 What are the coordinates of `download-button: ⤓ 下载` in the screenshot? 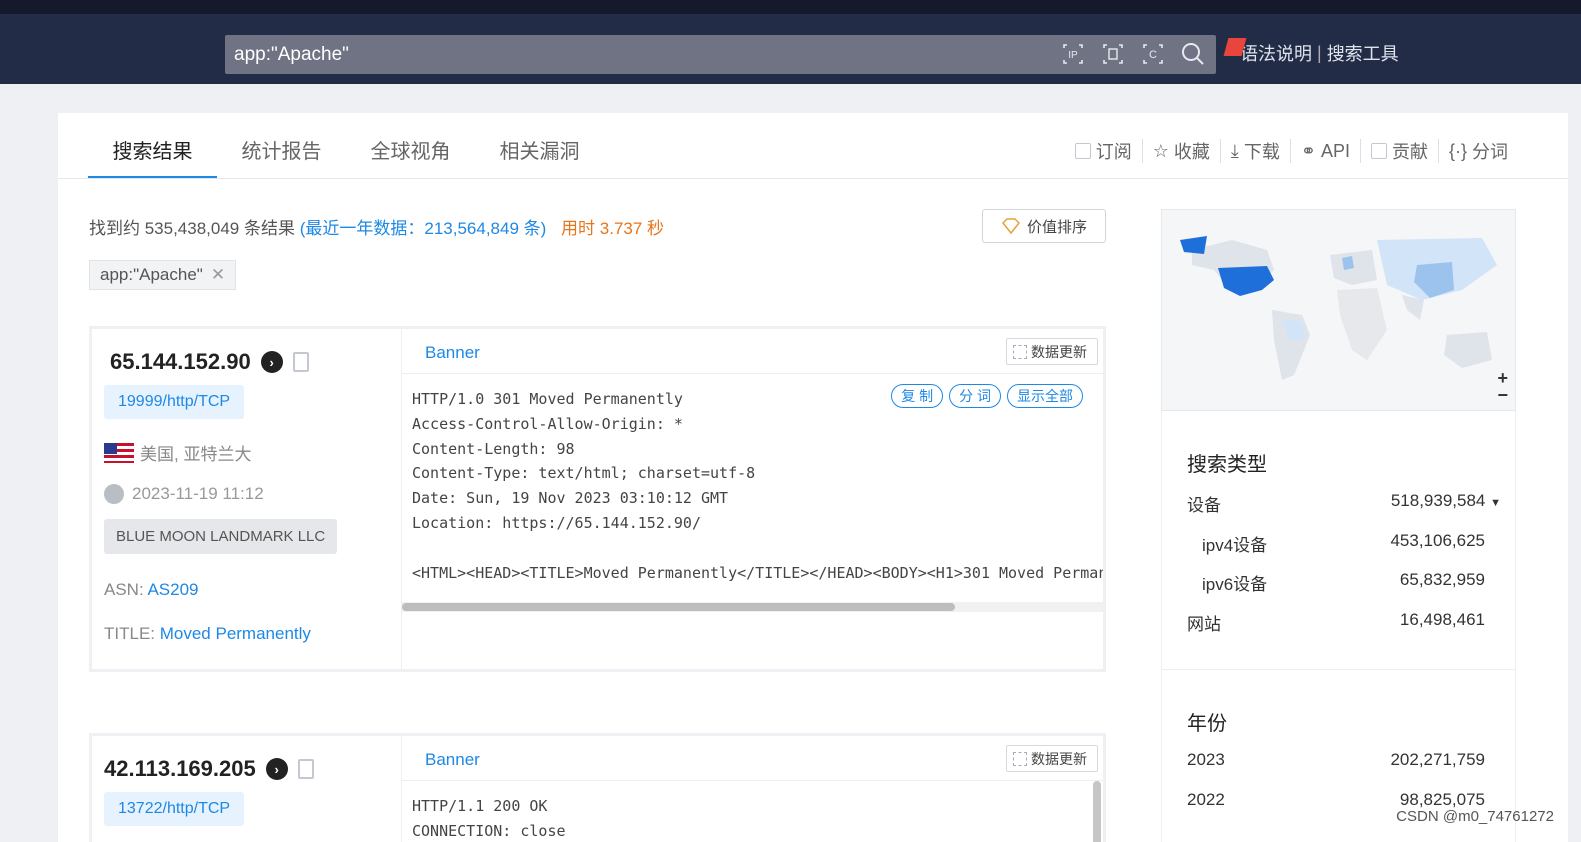 It's located at (1256, 151).